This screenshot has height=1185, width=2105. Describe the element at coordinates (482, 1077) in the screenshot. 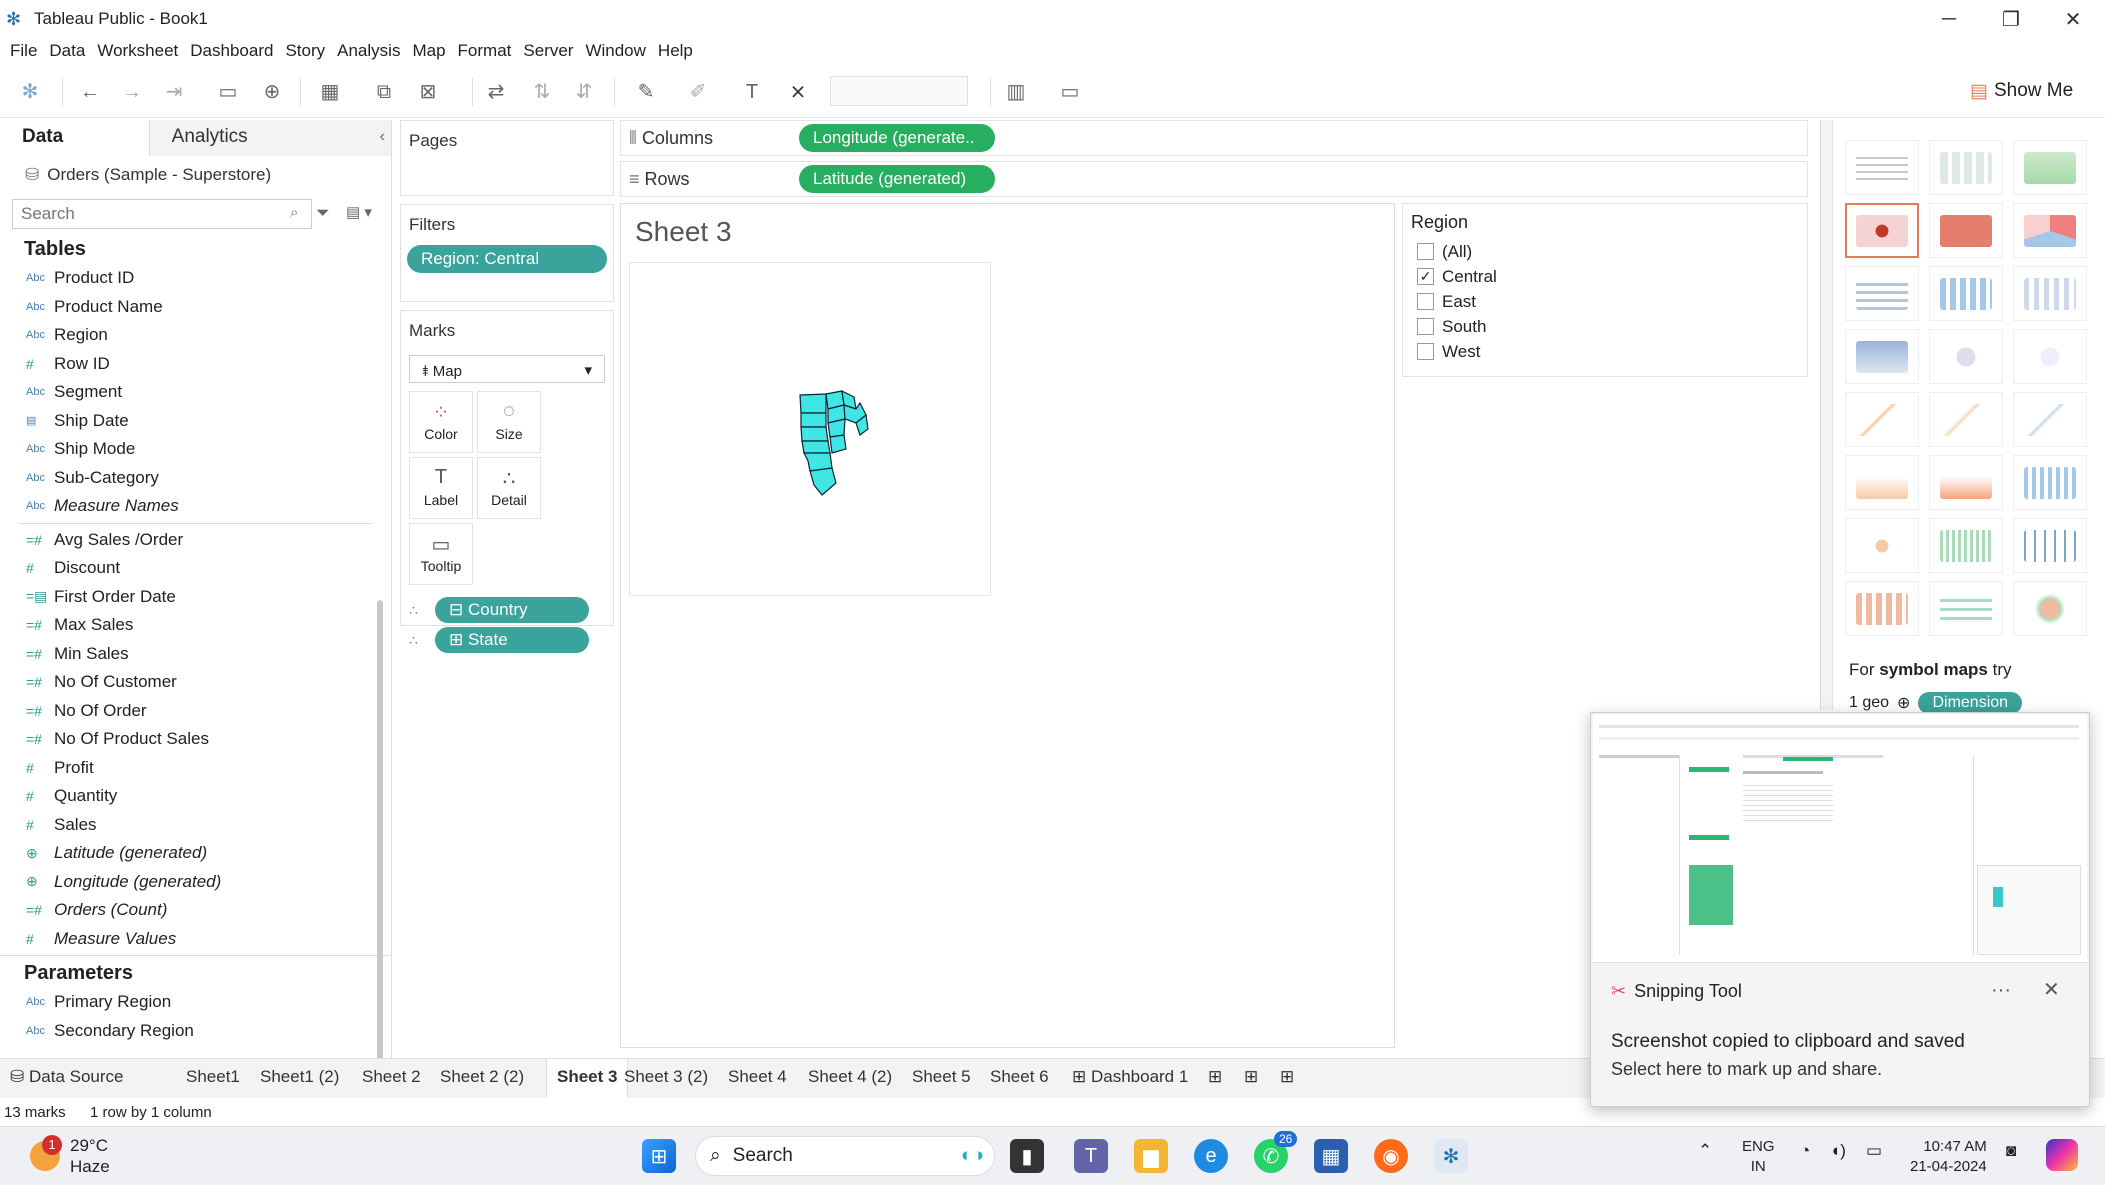

I see `sheet-tab-sheet-2-2: Sheet 2 (2)` at that location.